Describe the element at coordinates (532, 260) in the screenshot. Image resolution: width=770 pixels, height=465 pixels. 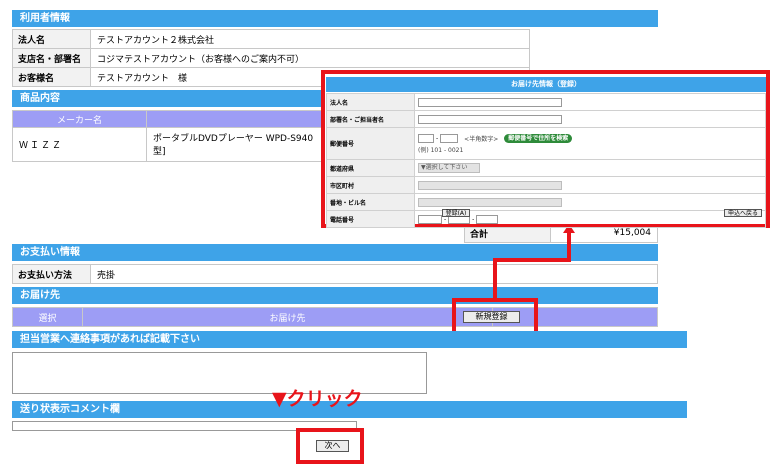
I see `connector-horizontal` at that location.